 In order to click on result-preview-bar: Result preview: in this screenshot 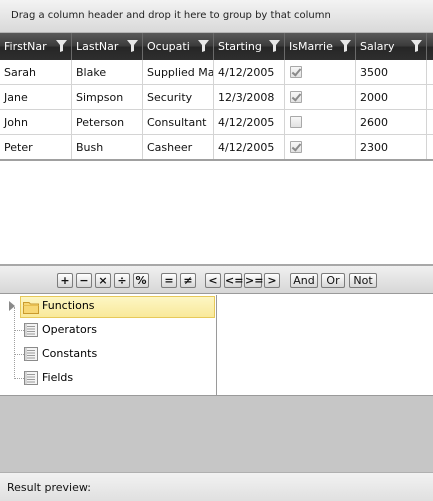, I will do `click(216, 486)`.